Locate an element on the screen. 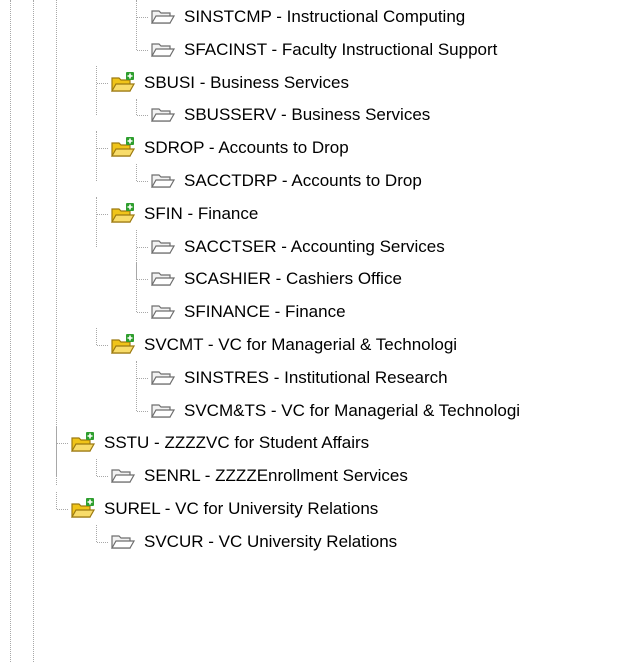 This screenshot has height=662, width=625. tree-node-surel: SUREL - VC for University Relations is located at coordinates (224, 509).